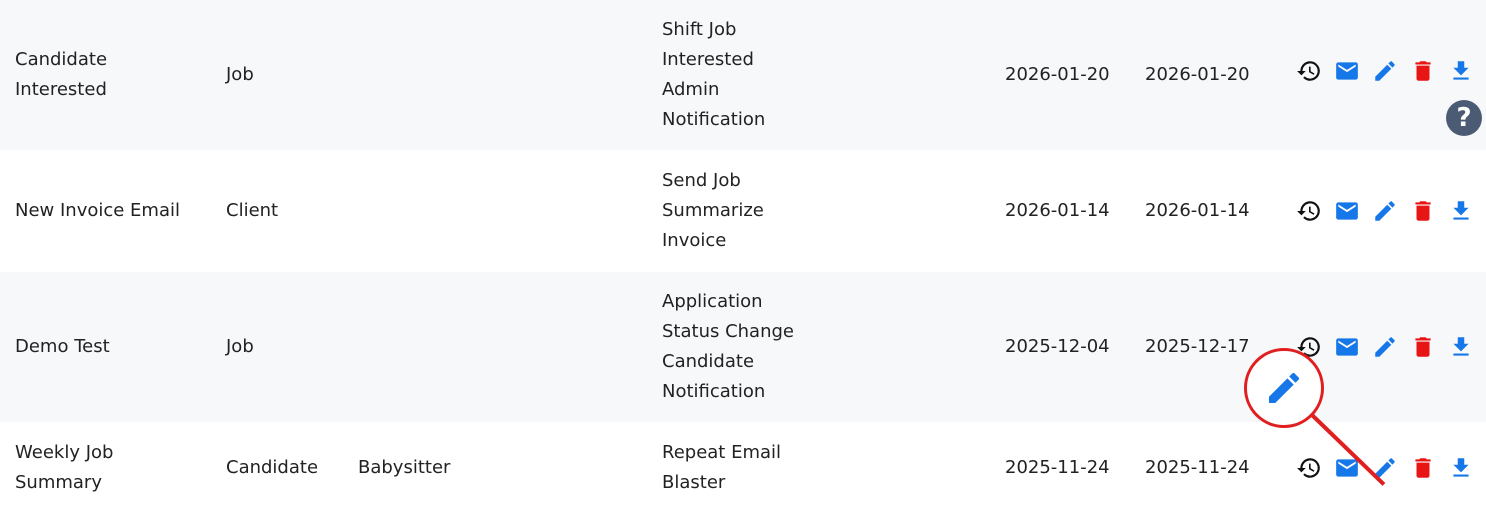  I want to click on row-updated-date: 2026-01-14, so click(1197, 210).